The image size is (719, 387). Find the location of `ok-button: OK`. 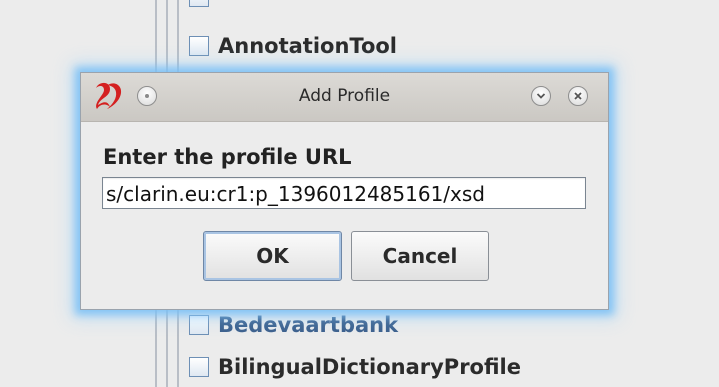

ok-button: OK is located at coordinates (272, 256).